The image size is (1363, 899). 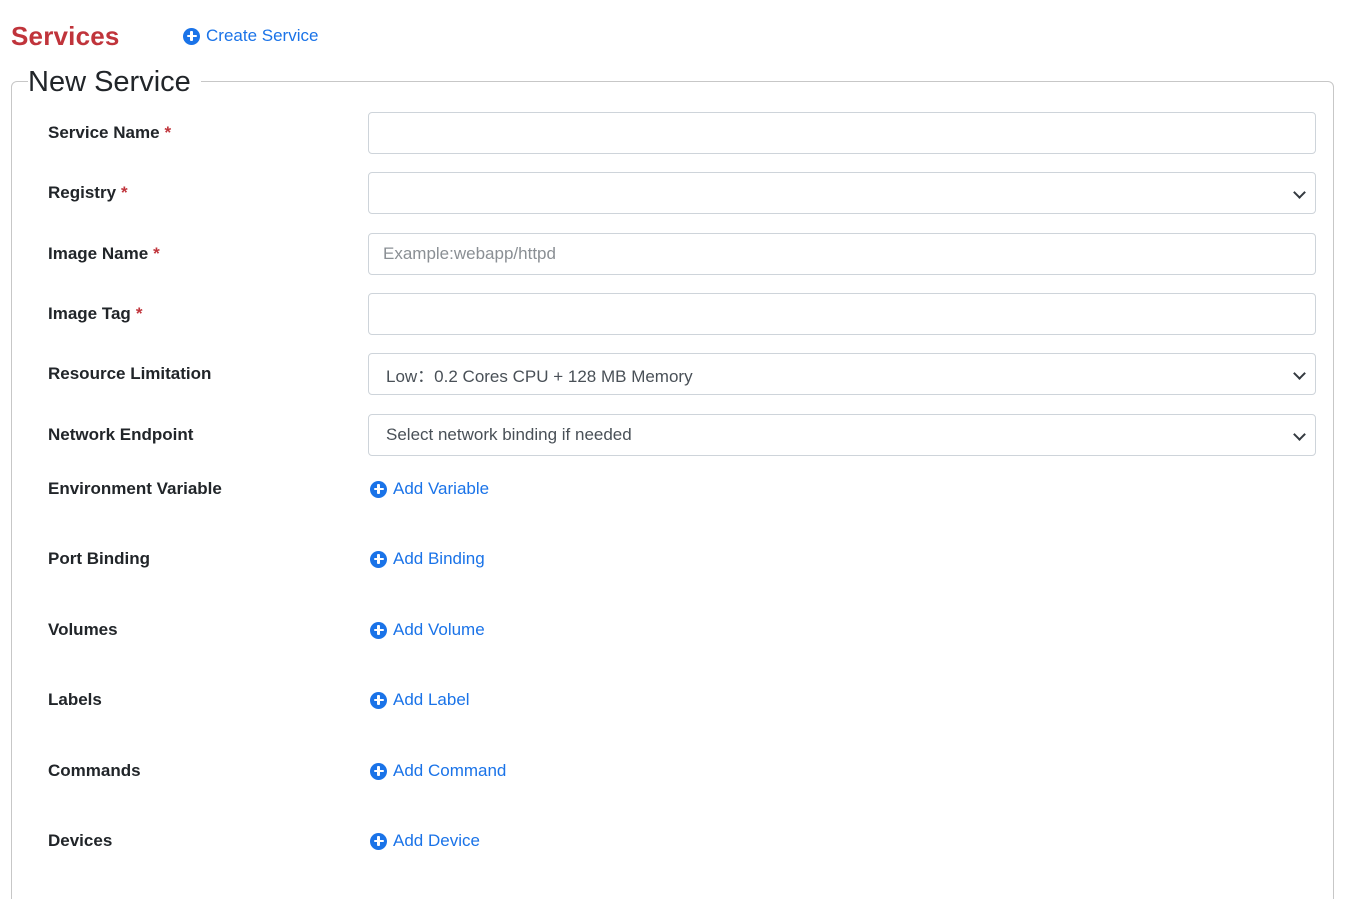 I want to click on image-name-label-text: Image Name, so click(x=98, y=253).